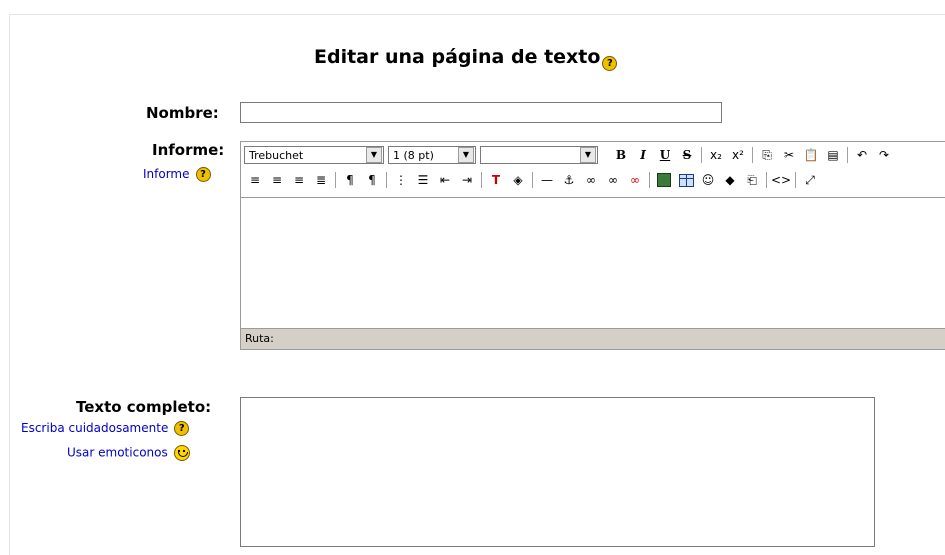  What do you see at coordinates (665, 155) in the screenshot?
I see `underline-button: U` at bounding box center [665, 155].